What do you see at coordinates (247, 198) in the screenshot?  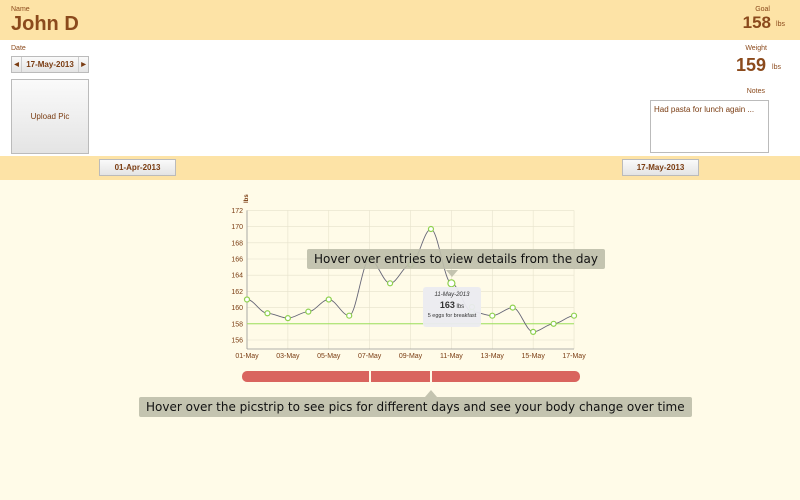 I see `y-axis-label: lbs` at bounding box center [247, 198].